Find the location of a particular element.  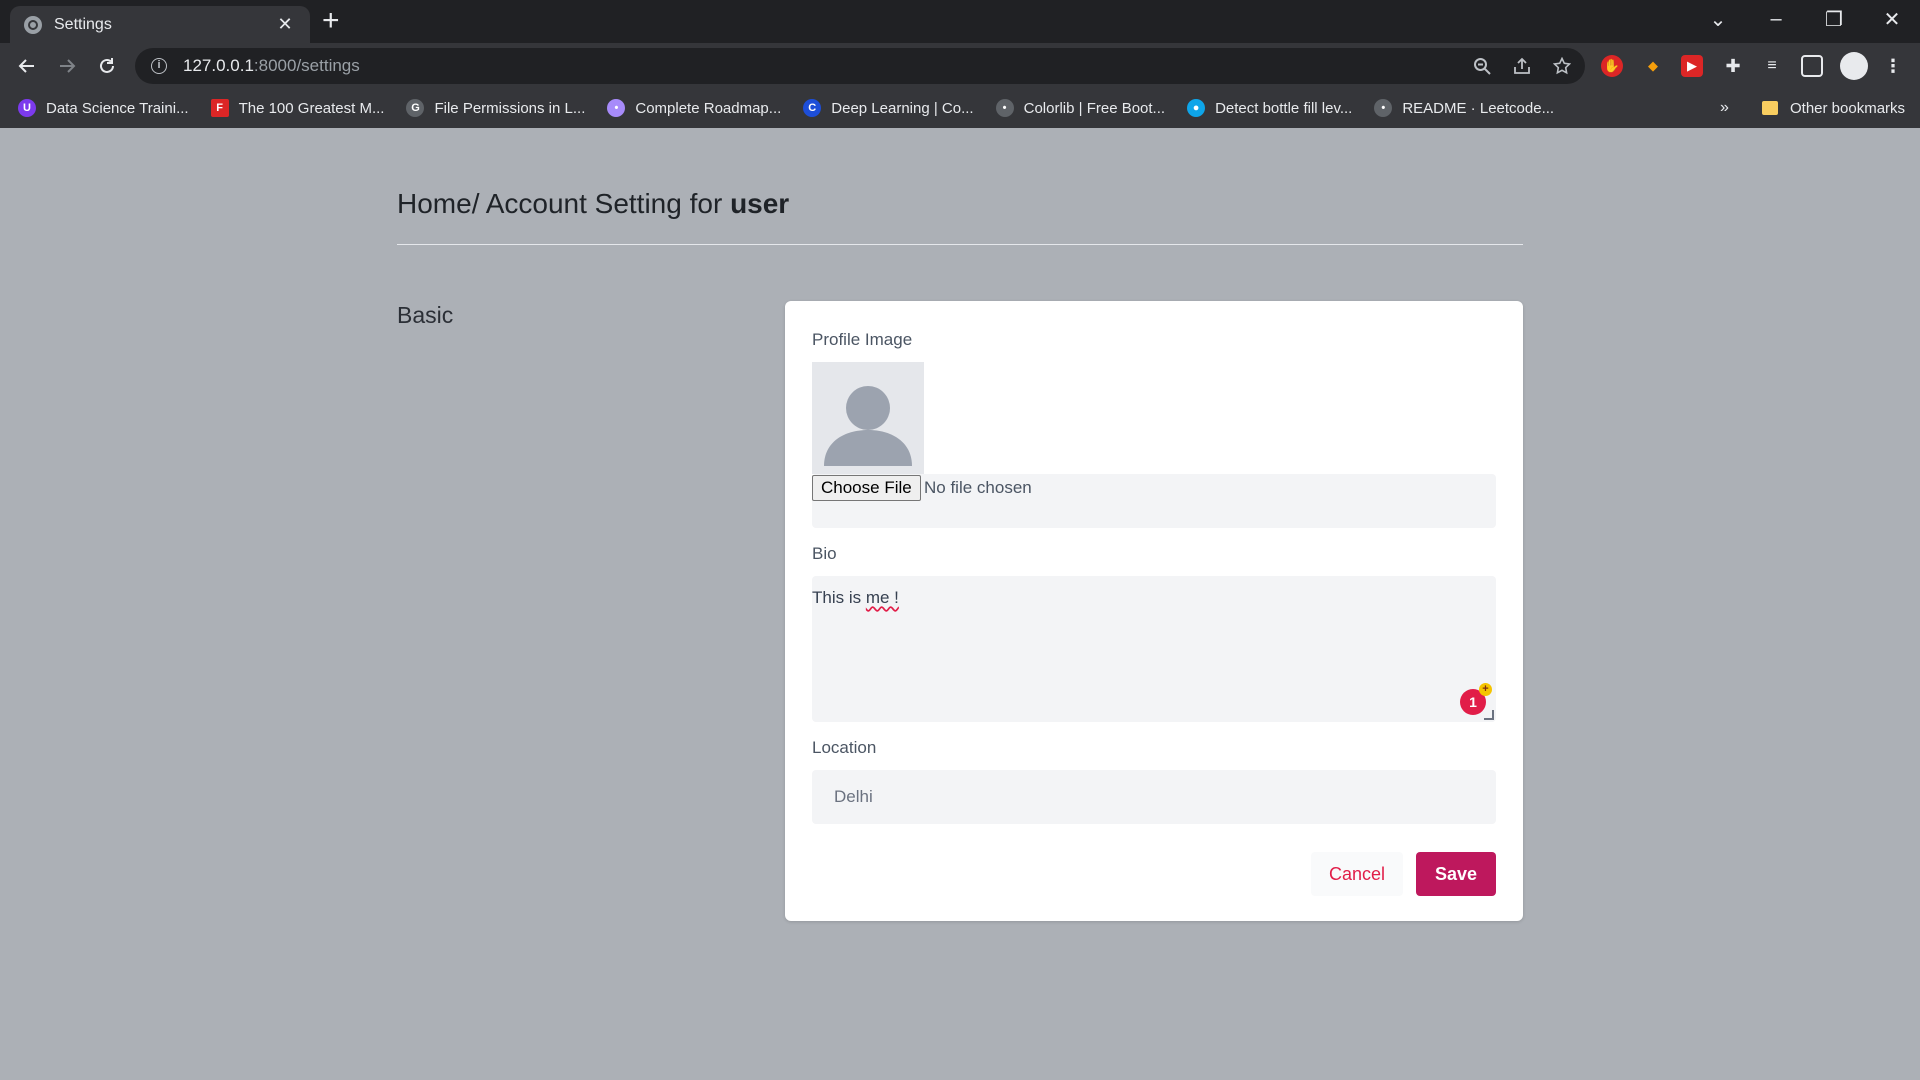

forward-arrow-icon is located at coordinates (68, 66).